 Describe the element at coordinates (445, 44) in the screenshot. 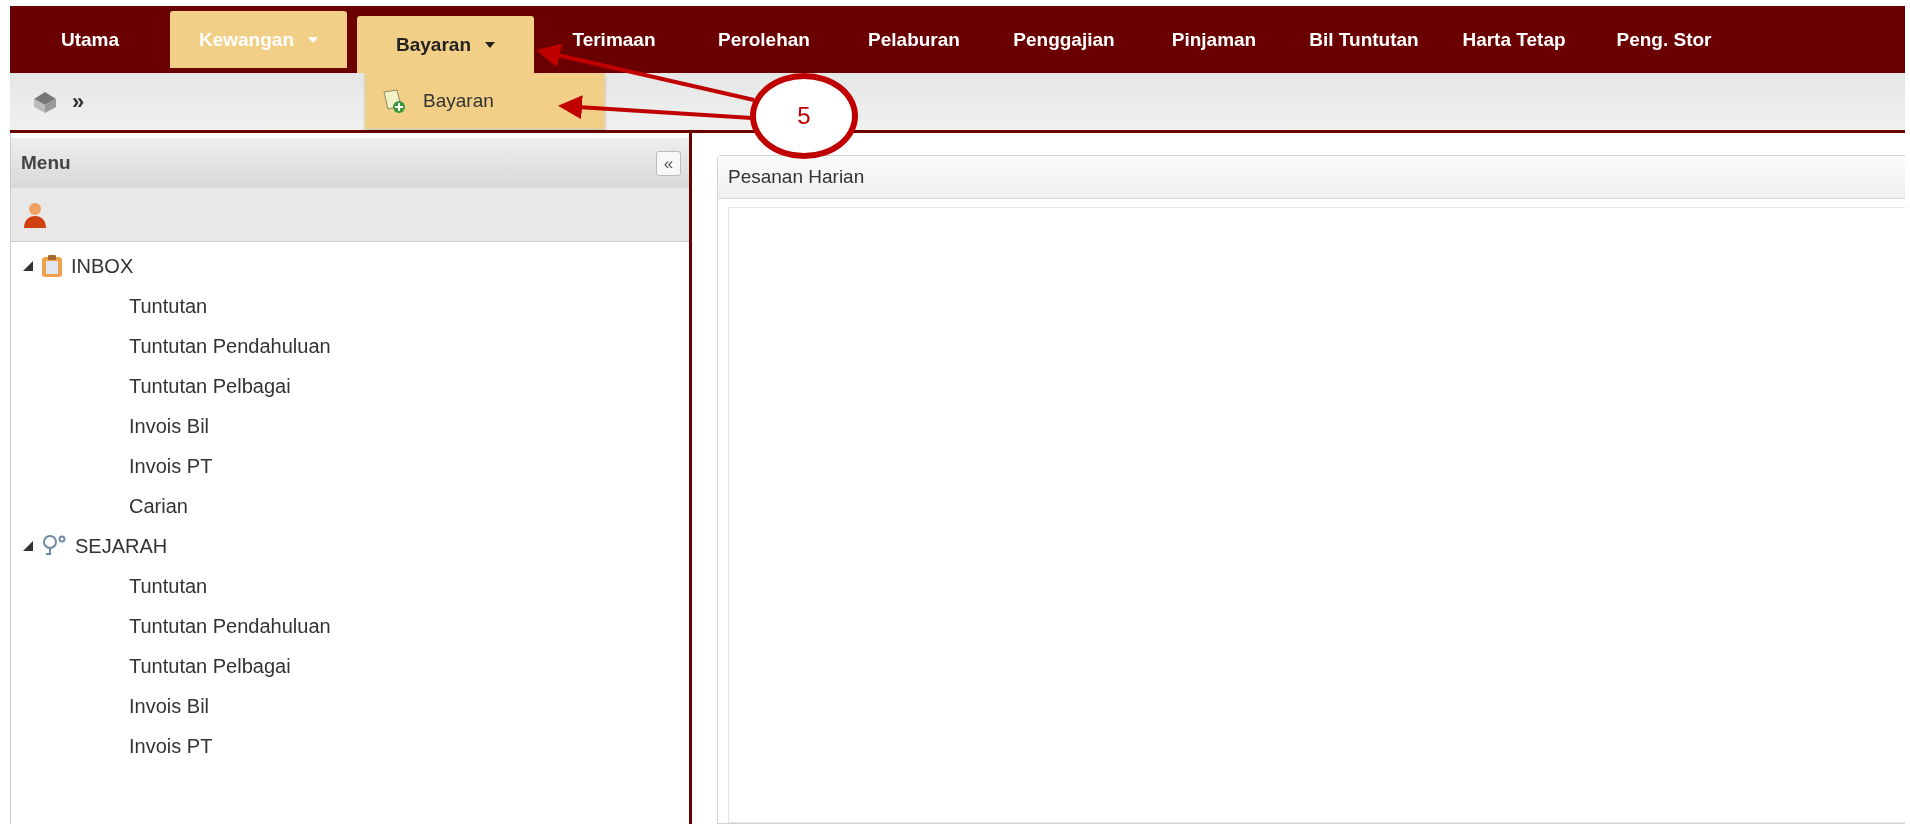

I see `menu-tab: Bayaran` at that location.